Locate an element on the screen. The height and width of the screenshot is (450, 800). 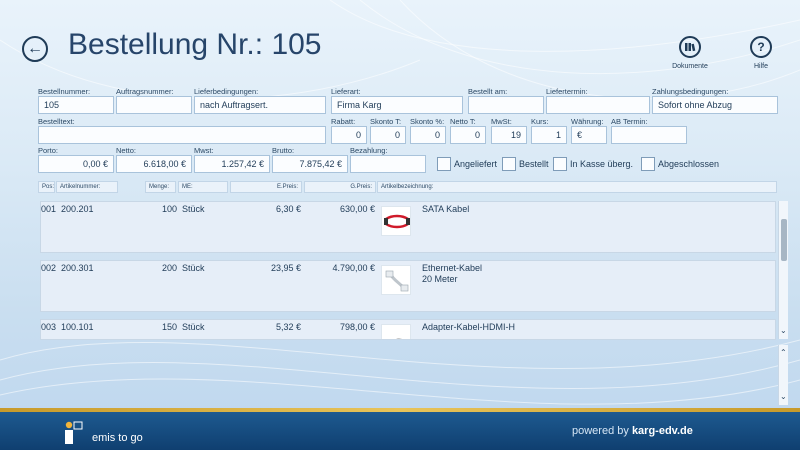
abgeschlossen-label: Abgeschlossen is located at coordinates (689, 164).